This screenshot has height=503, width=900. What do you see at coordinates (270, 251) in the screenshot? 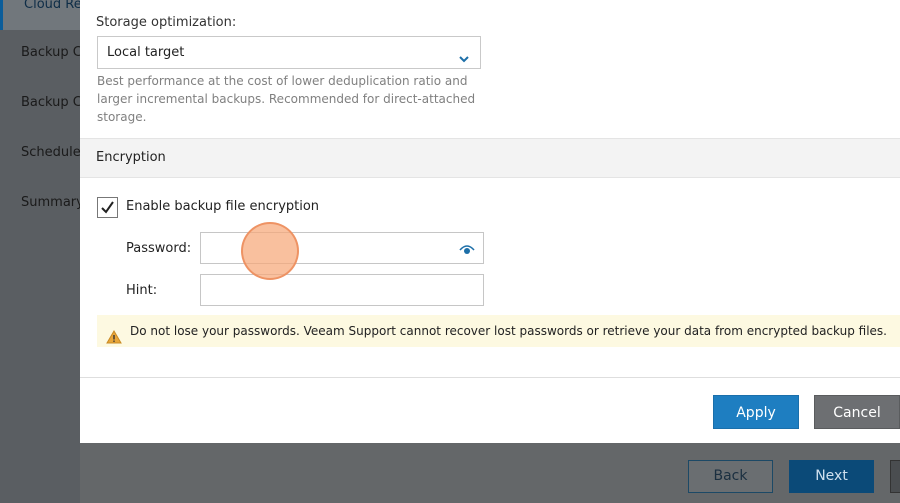
I see `click-indicator` at bounding box center [270, 251].